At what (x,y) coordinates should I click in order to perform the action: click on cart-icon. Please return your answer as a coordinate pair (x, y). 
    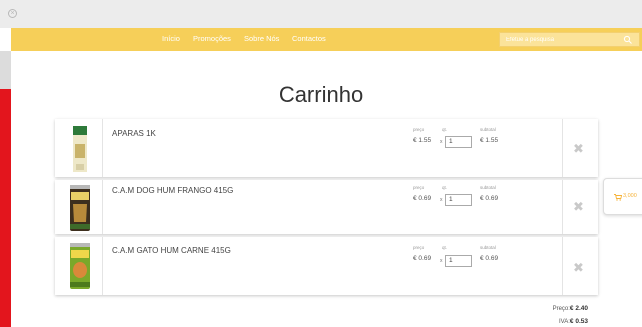
    Looking at the image, I should click on (618, 197).